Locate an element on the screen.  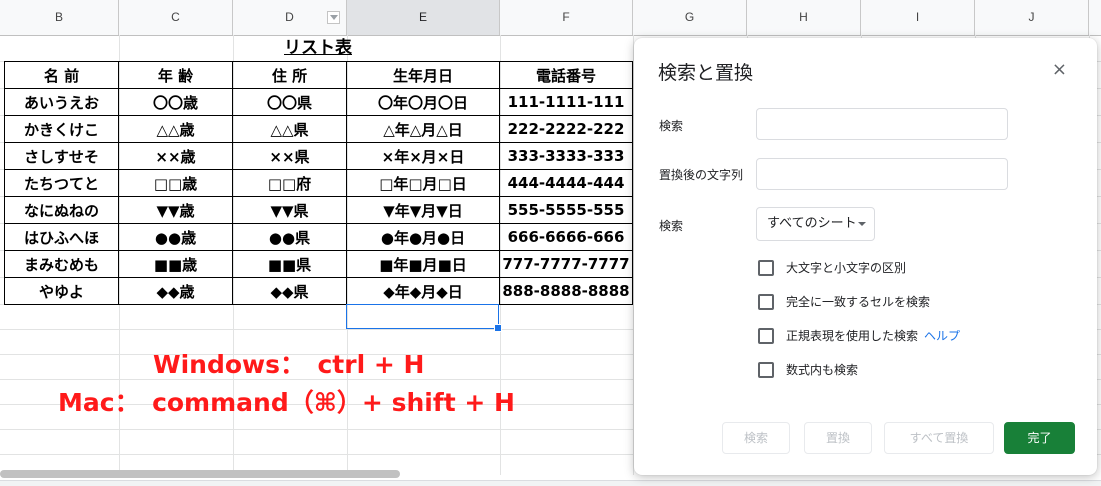
table-cell: ▼年▼月▼日 is located at coordinates (423, 210).